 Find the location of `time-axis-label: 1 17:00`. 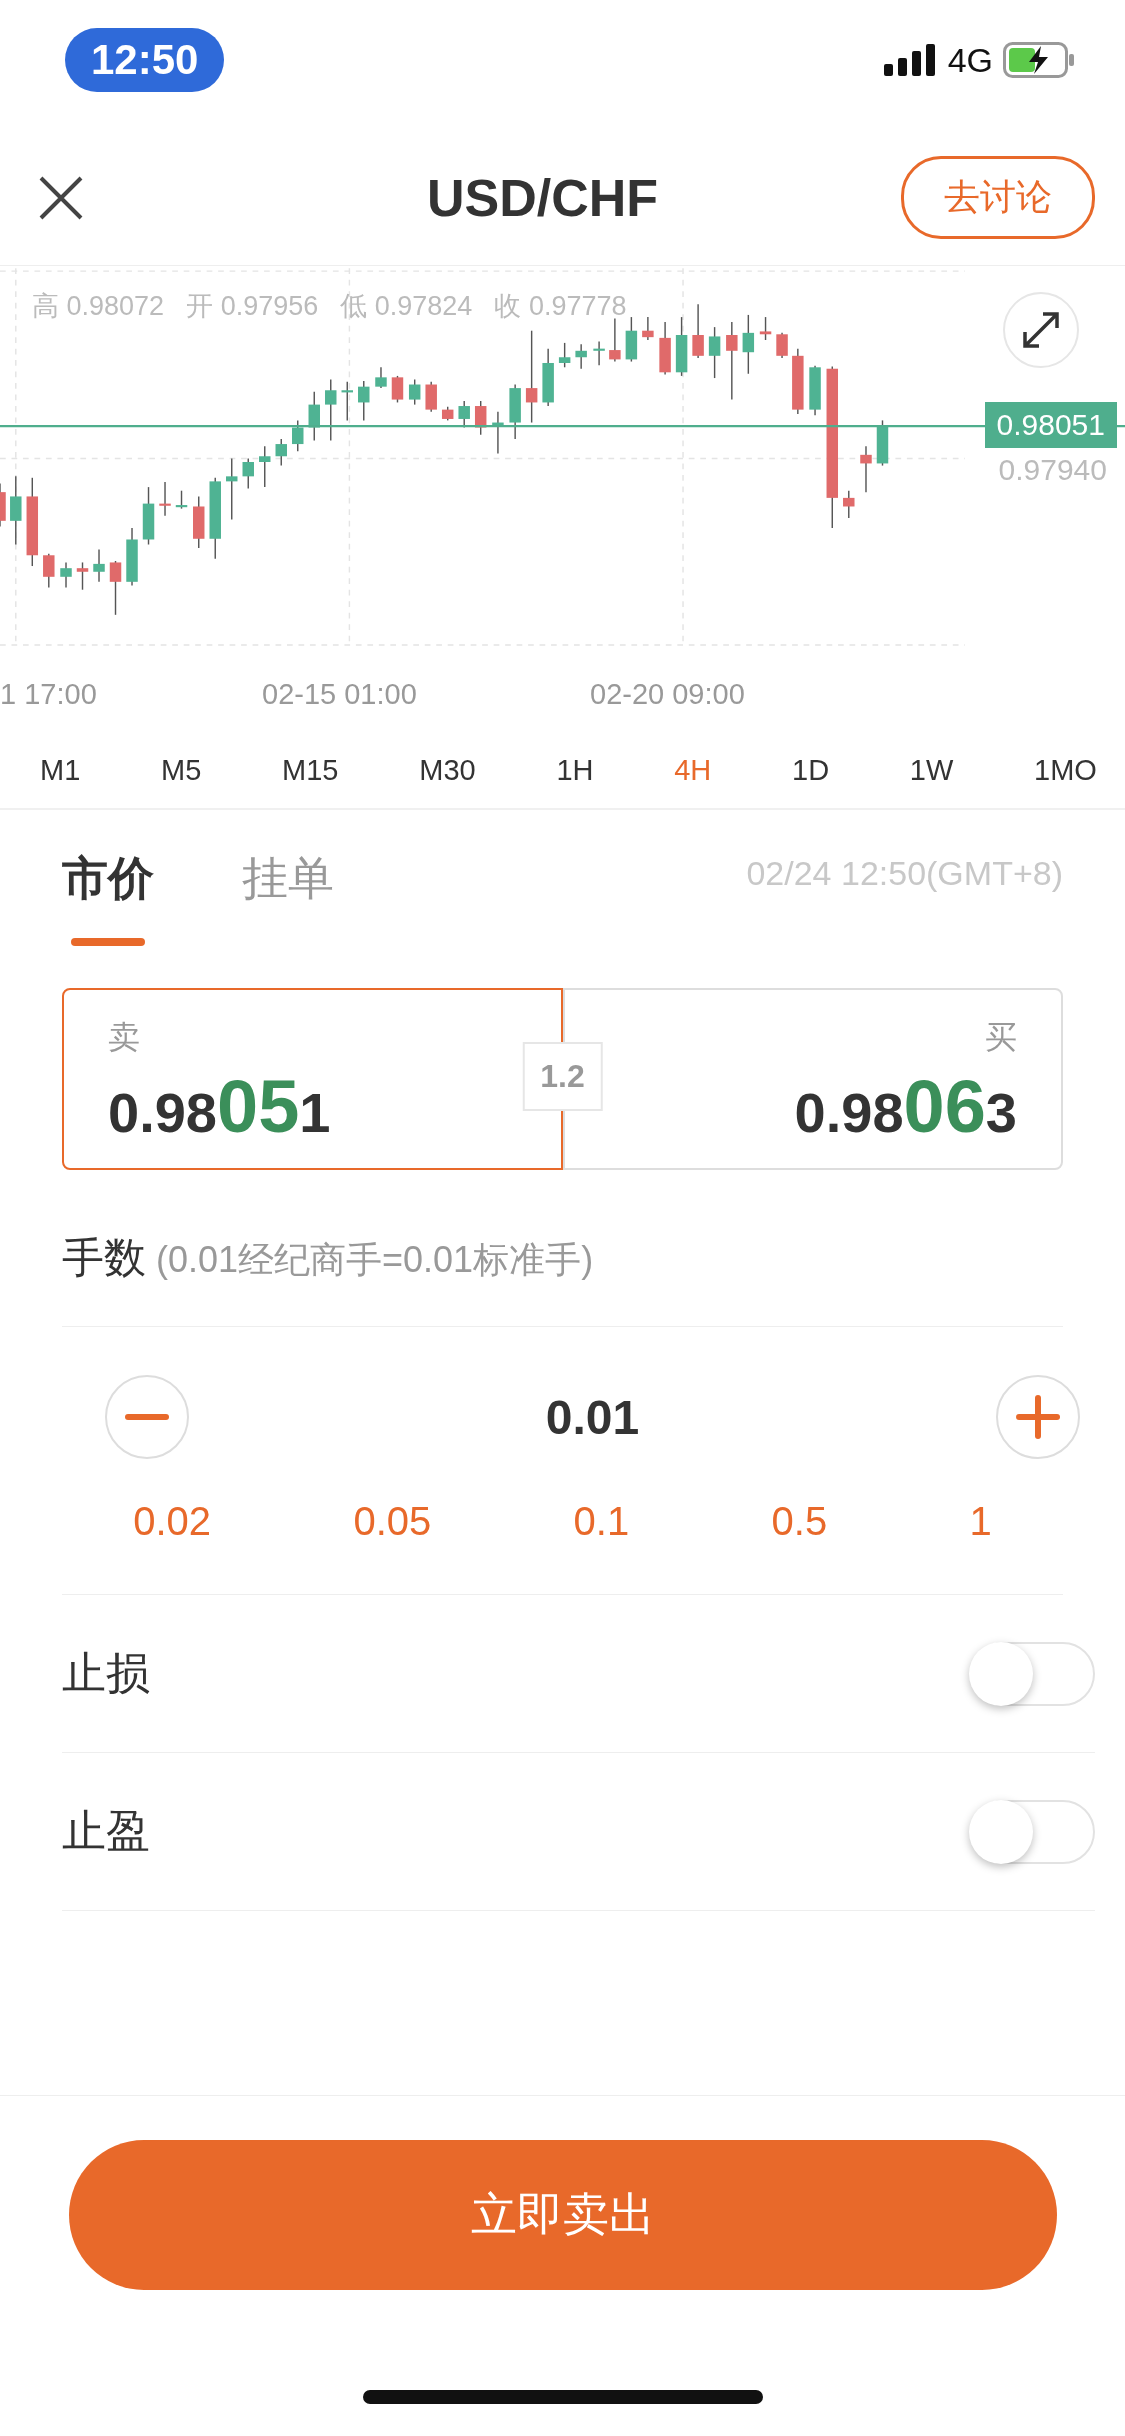

time-axis-label: 1 17:00 is located at coordinates (48, 694).